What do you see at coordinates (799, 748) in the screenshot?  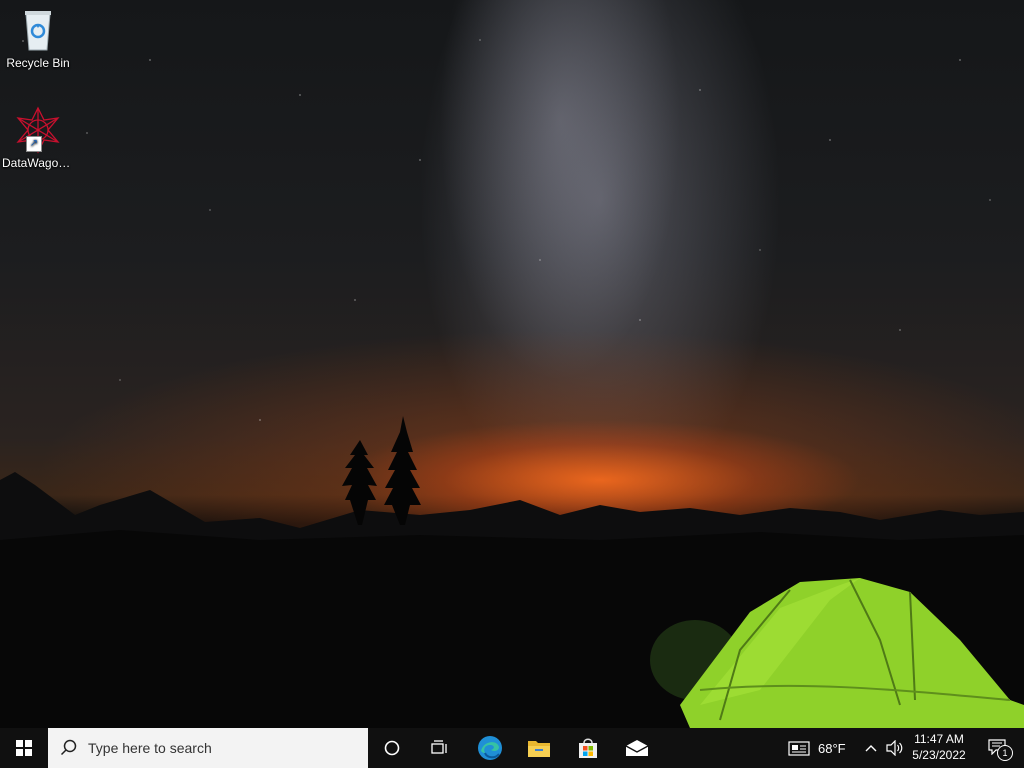 I see `news-widget-icon` at bounding box center [799, 748].